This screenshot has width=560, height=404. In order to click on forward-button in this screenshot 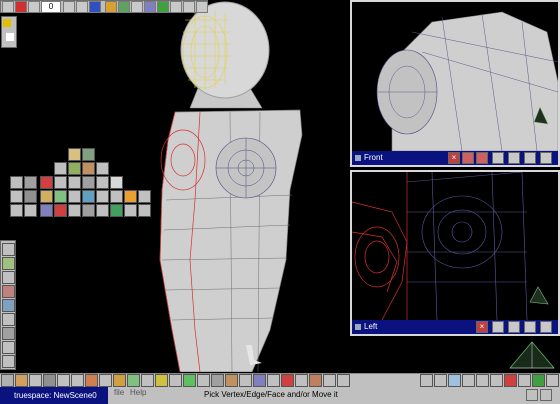, I will do `click(82, 7)`.